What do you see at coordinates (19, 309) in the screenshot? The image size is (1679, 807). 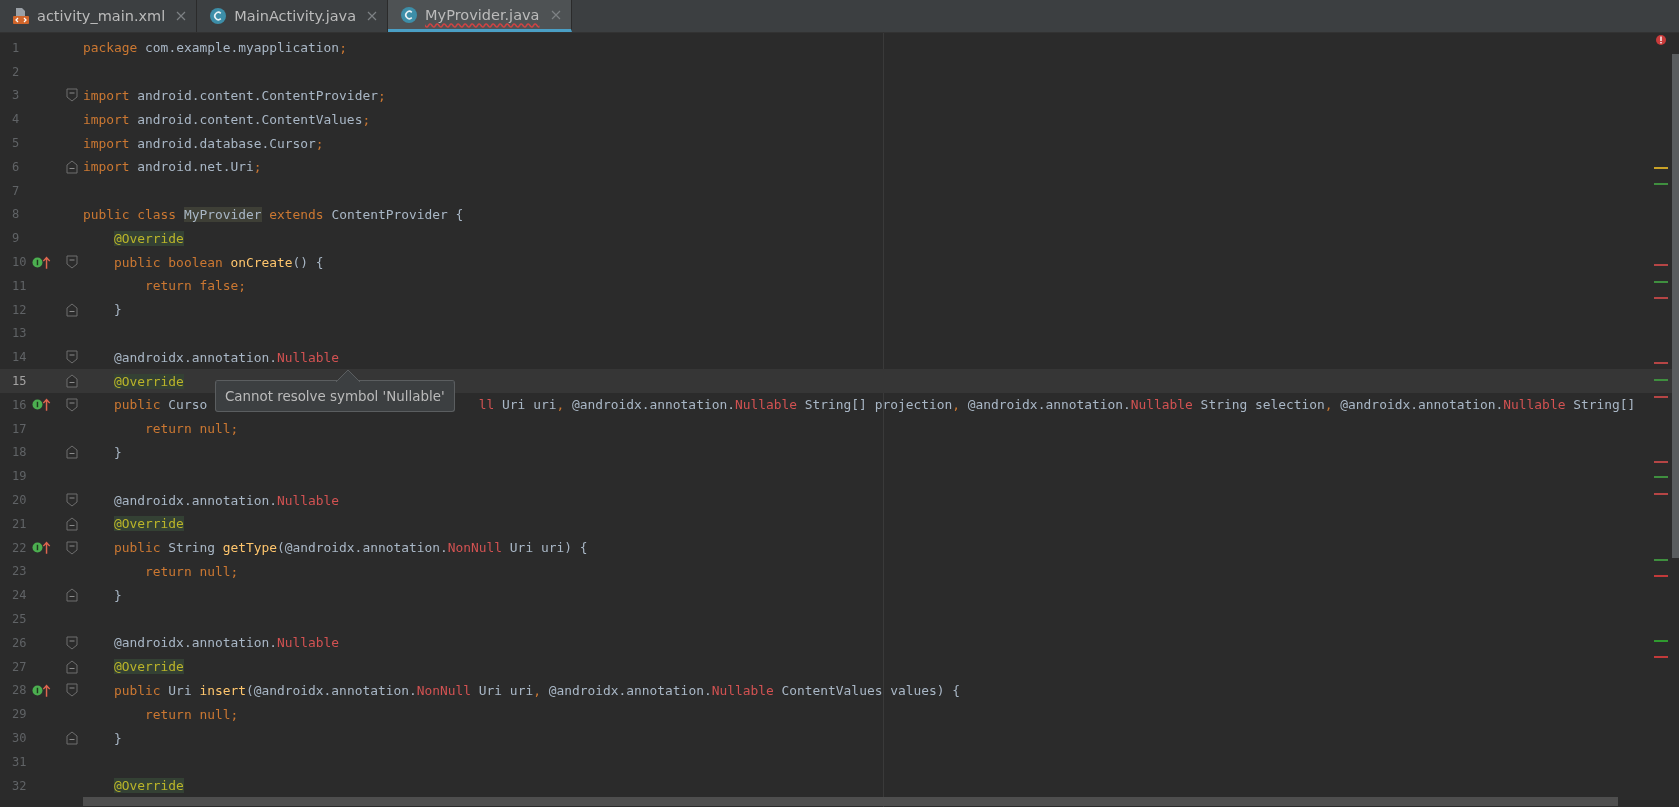 I see `line-number: 12` at bounding box center [19, 309].